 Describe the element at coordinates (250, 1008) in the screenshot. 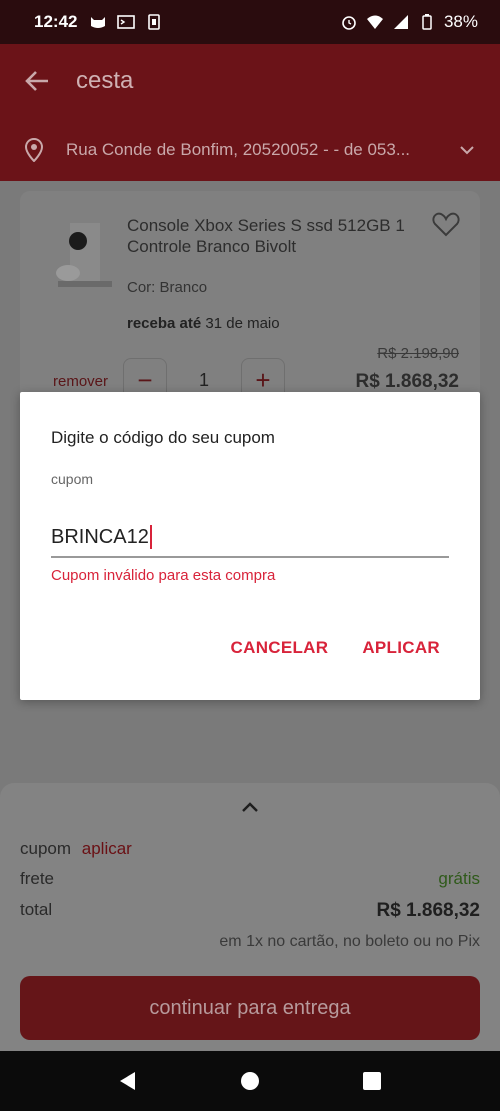

I see `continue-to-delivery-button: continuar para entrega` at that location.